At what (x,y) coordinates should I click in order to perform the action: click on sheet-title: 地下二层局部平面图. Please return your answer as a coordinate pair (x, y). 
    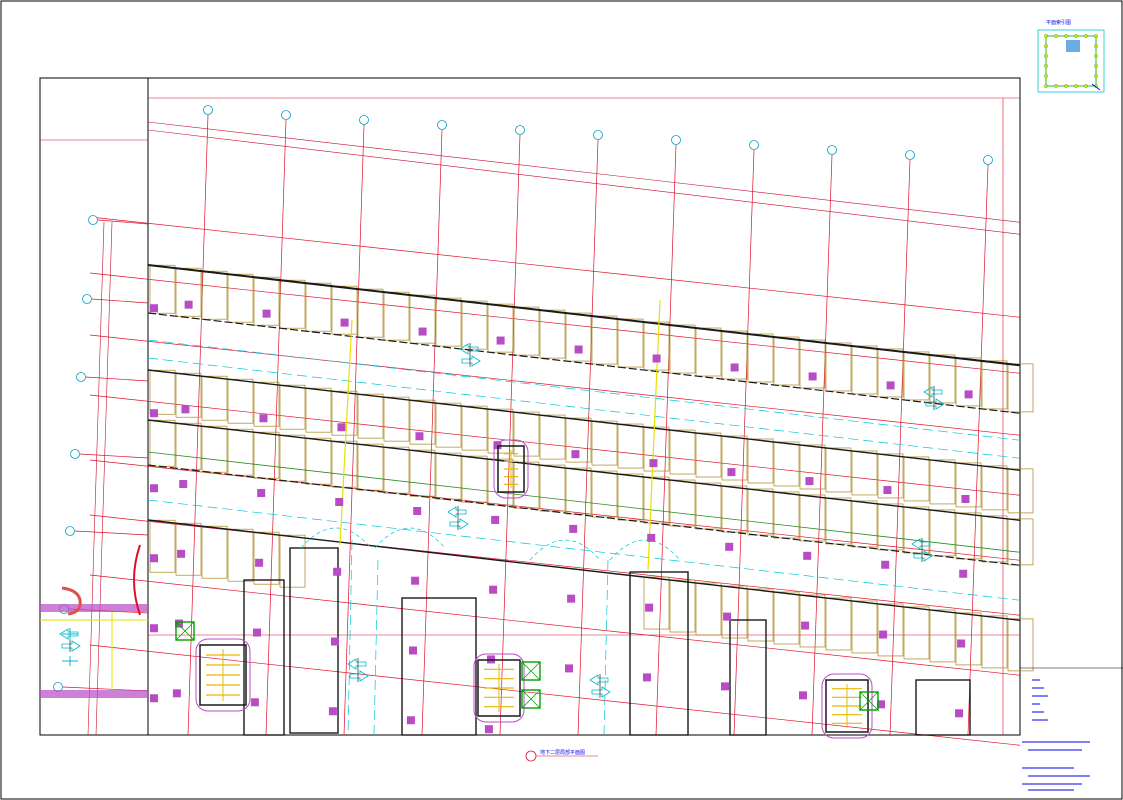
    Looking at the image, I should click on (562, 752).